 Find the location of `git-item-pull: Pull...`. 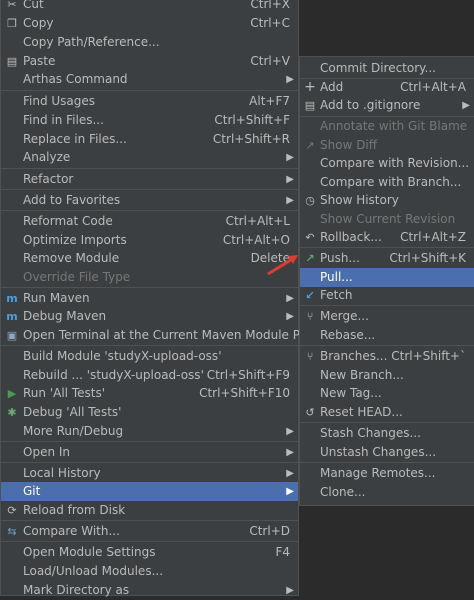

git-item-pull: Pull... is located at coordinates (387, 277).